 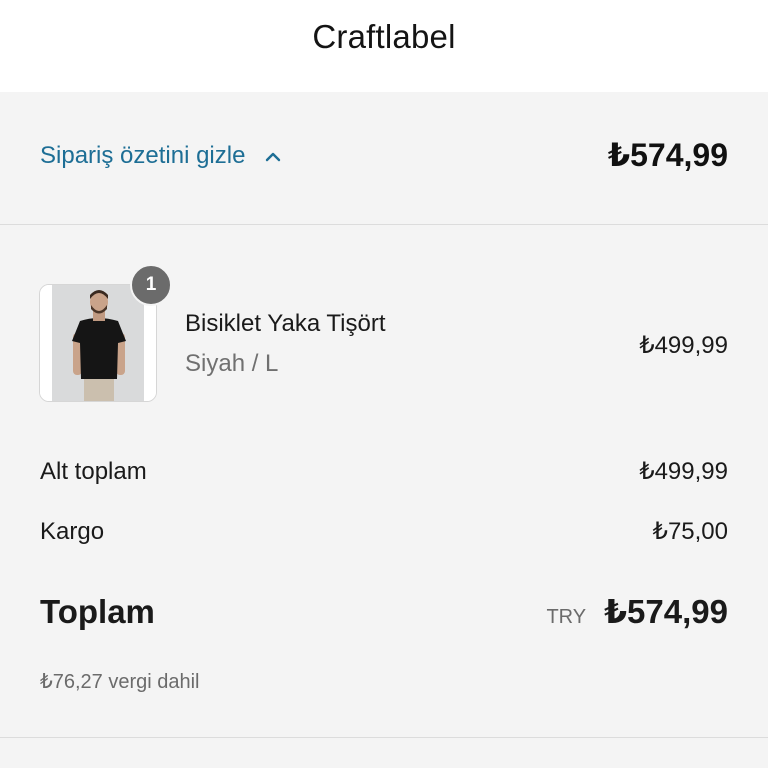 What do you see at coordinates (384, 471) in the screenshot?
I see `subtotal-row: Alt toplam ₺499,99` at bounding box center [384, 471].